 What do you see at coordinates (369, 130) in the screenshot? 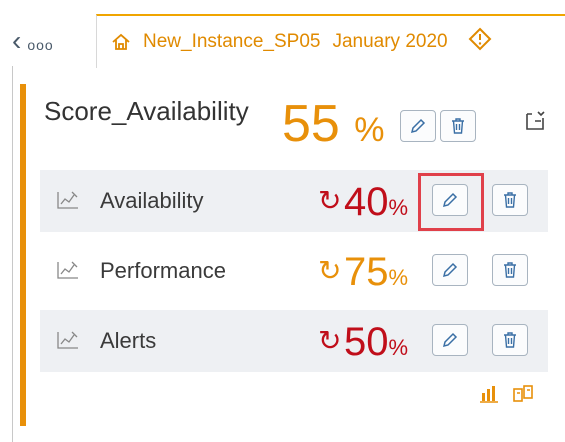
I see `card-score-unit: %` at bounding box center [369, 130].